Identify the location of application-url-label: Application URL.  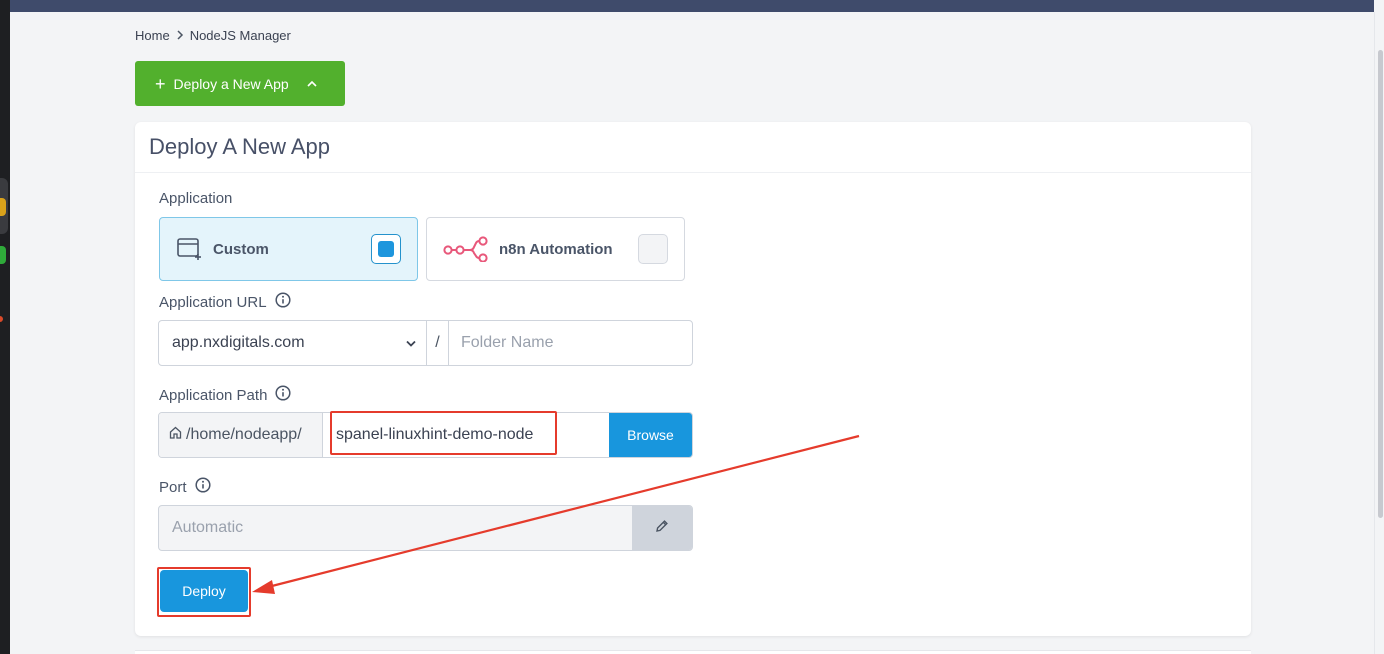
(225, 302).